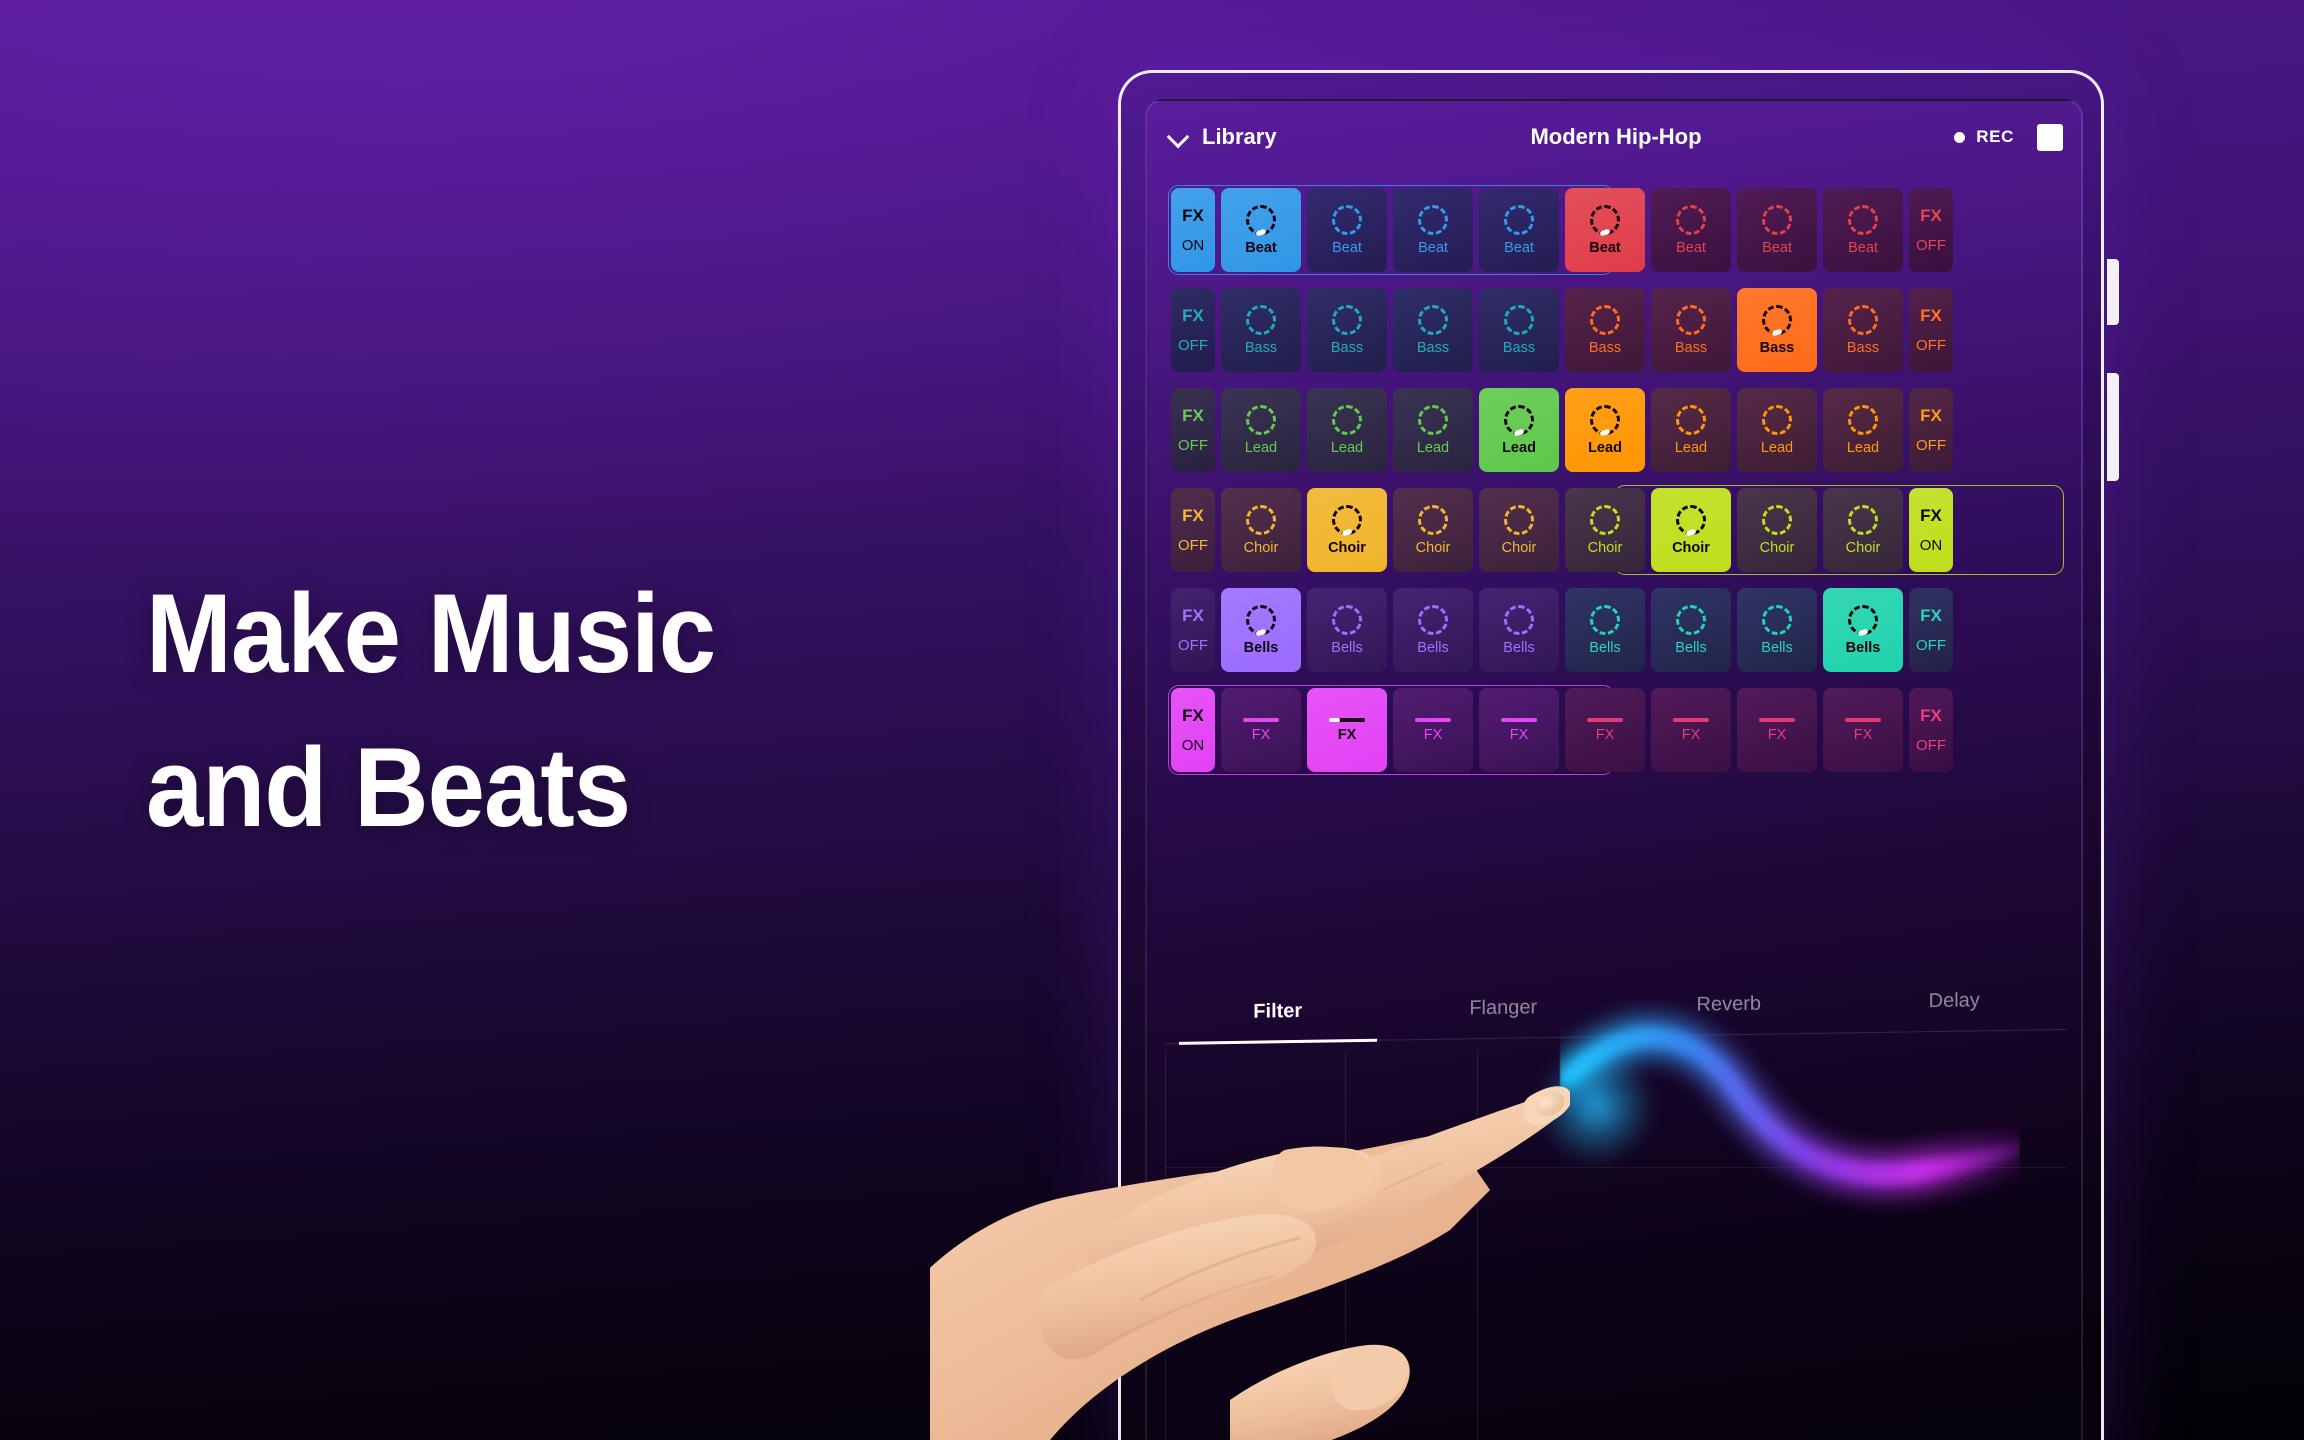 Image resolution: width=2304 pixels, height=1440 pixels. I want to click on pad-beat-right-4: Beat, so click(1863, 230).